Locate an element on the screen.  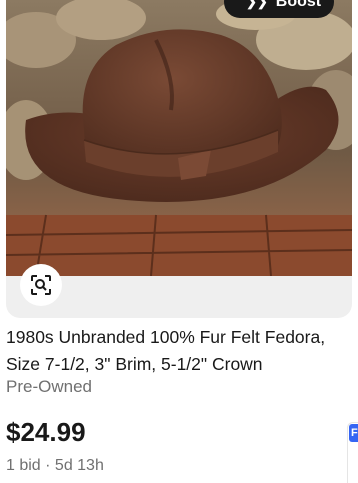
listing-price: $24.99 is located at coordinates (46, 432).